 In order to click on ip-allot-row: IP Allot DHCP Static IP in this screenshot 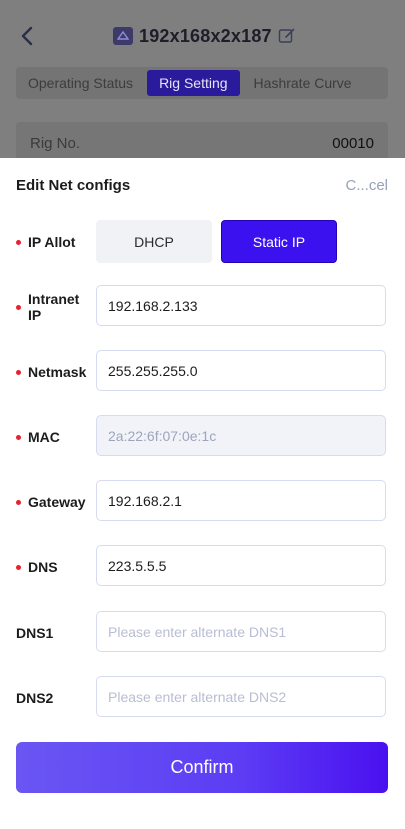, I will do `click(202, 242)`.